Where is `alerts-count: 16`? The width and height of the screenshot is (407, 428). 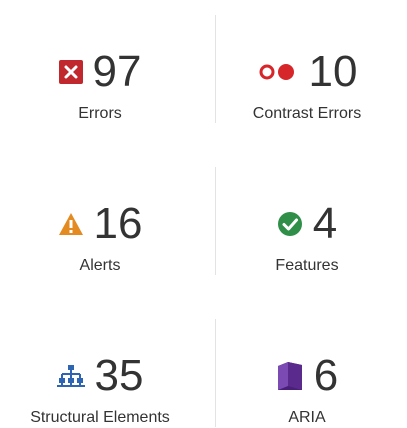
alerts-count: 16 is located at coordinates (118, 223).